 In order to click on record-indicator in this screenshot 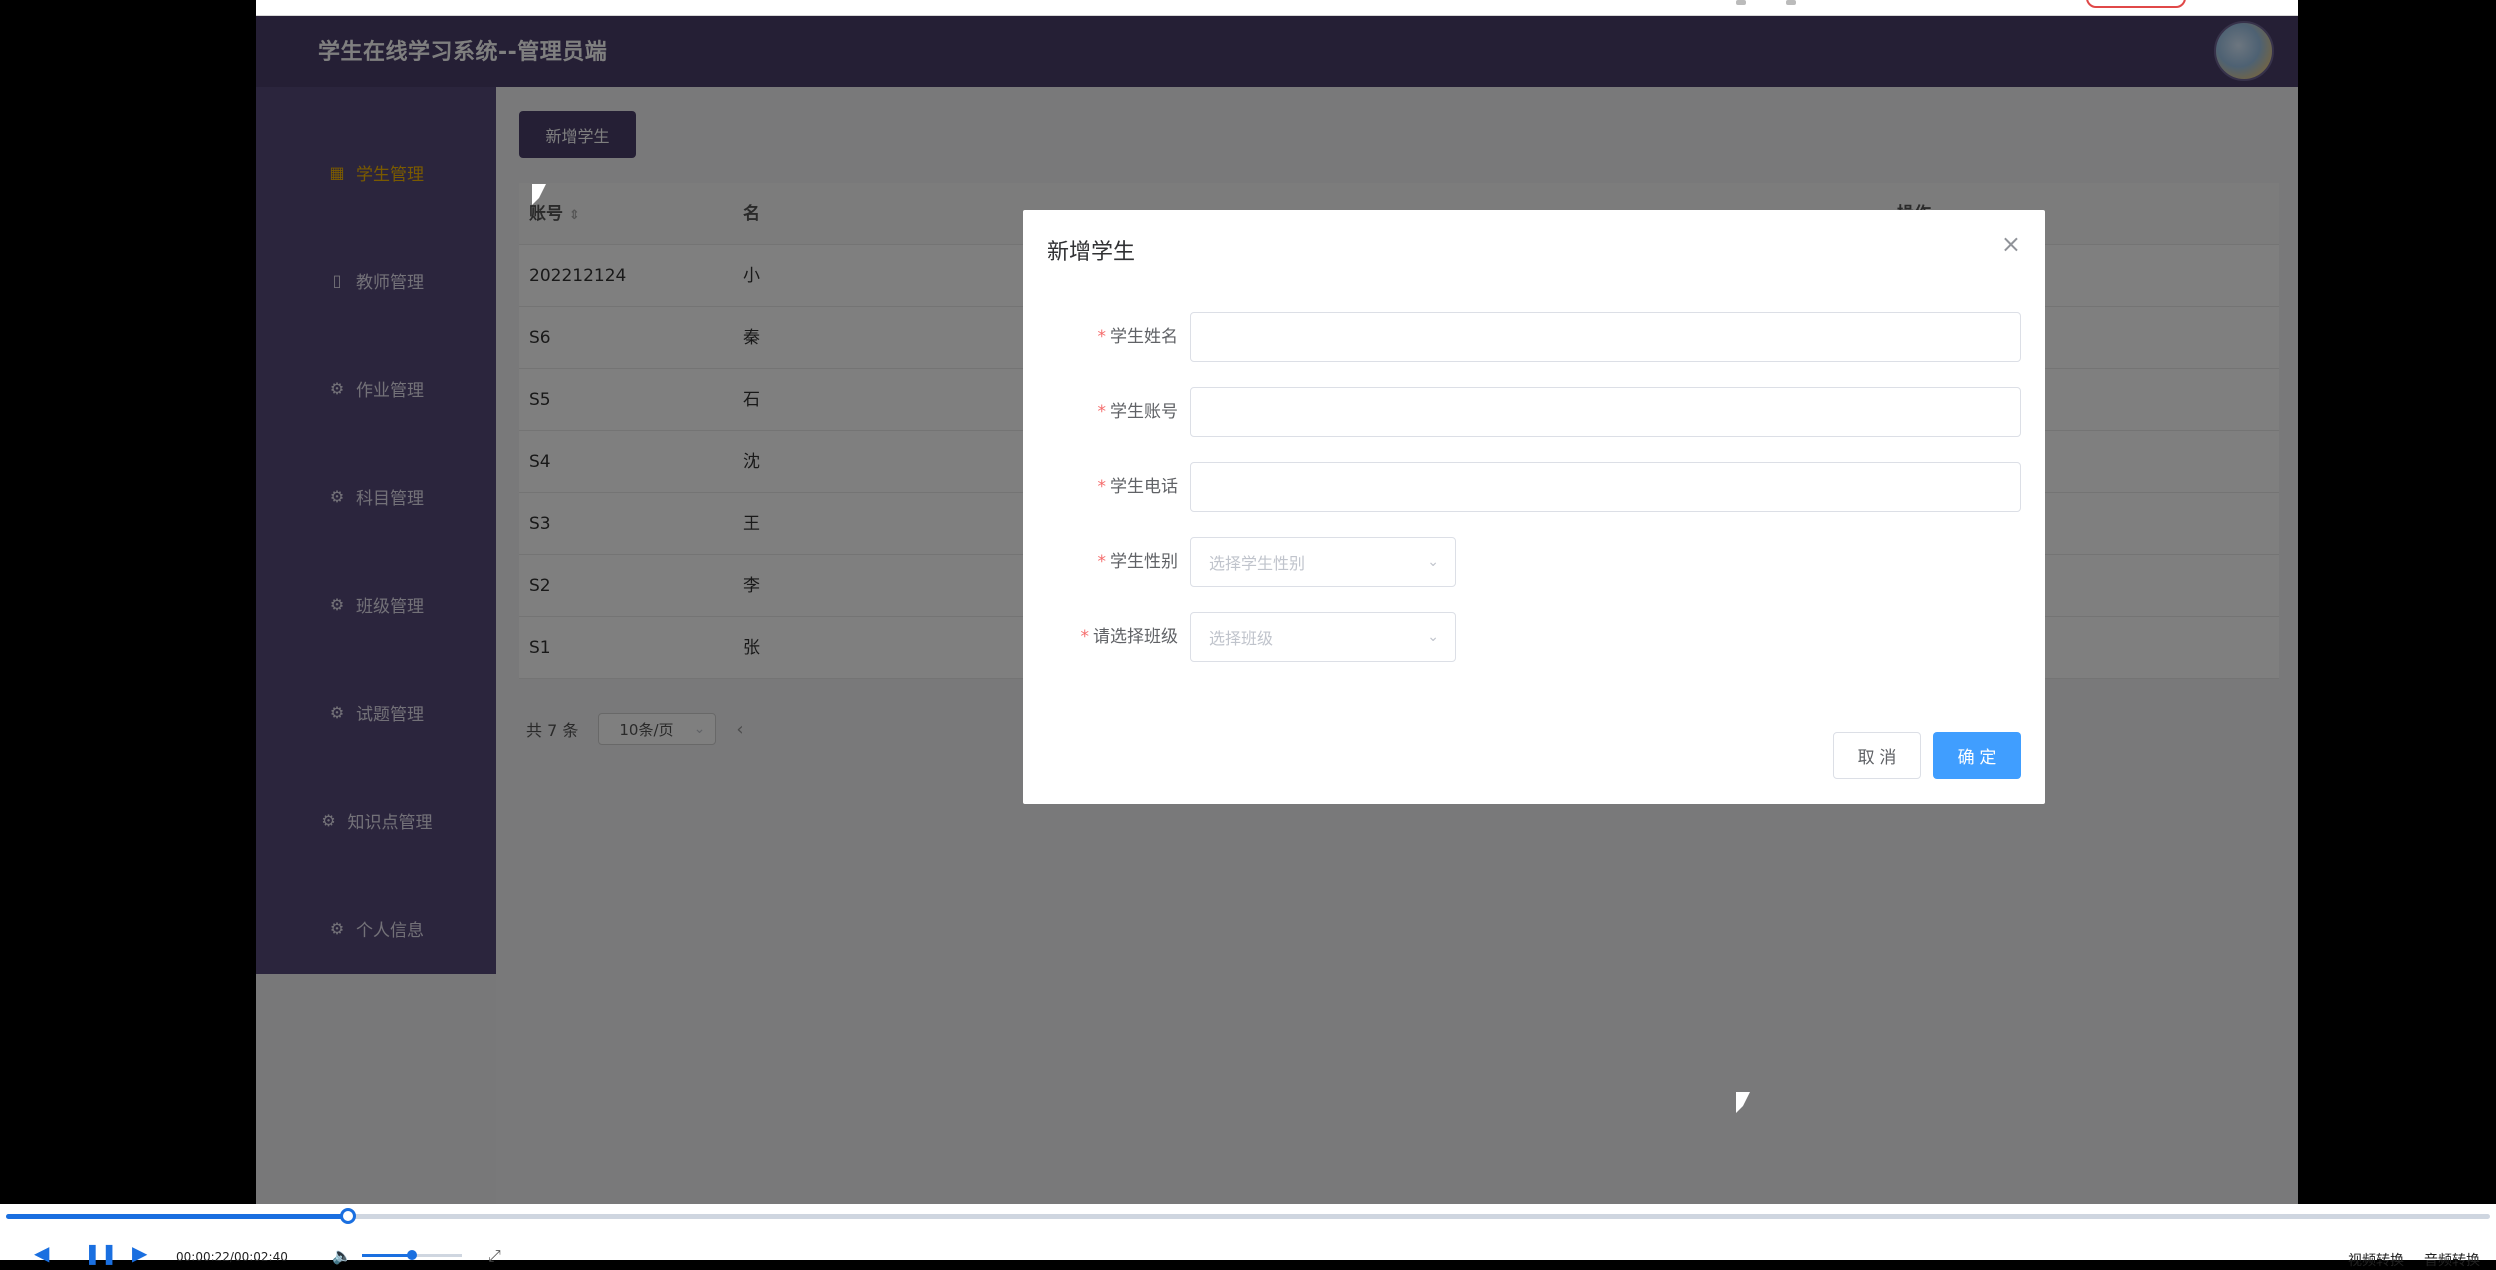, I will do `click(2136, 4)`.